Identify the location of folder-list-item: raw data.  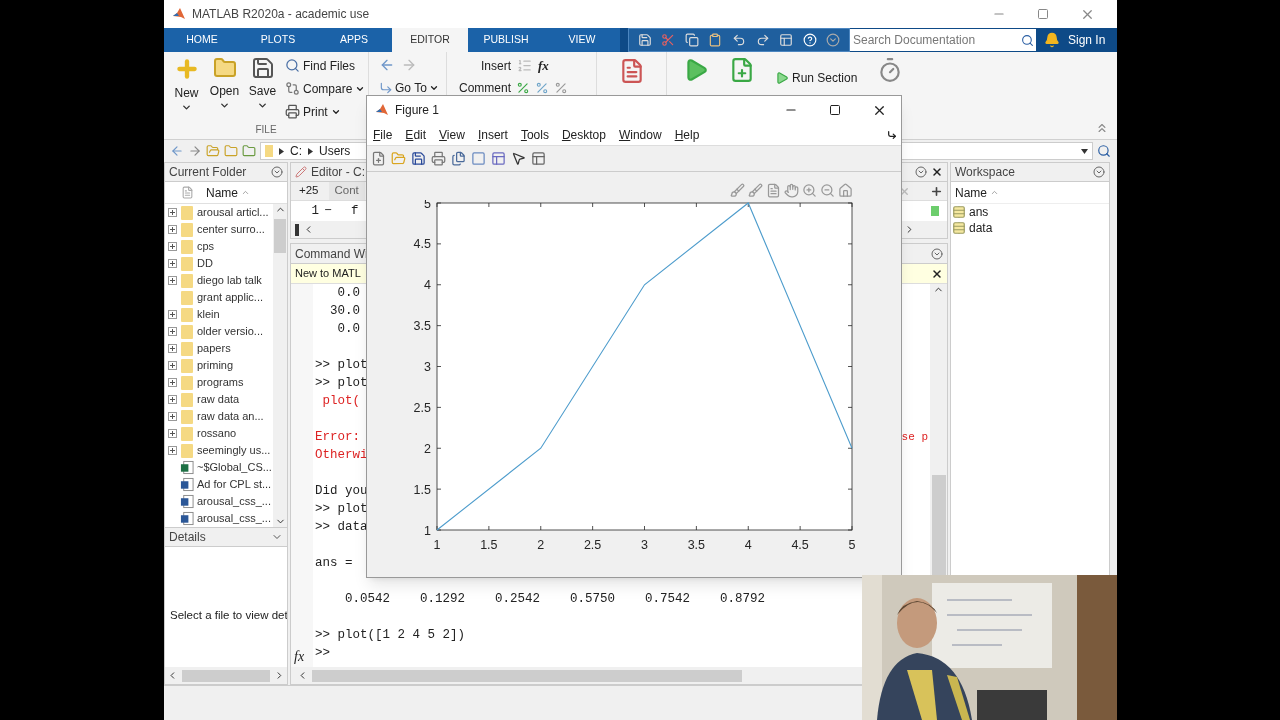
(218, 399).